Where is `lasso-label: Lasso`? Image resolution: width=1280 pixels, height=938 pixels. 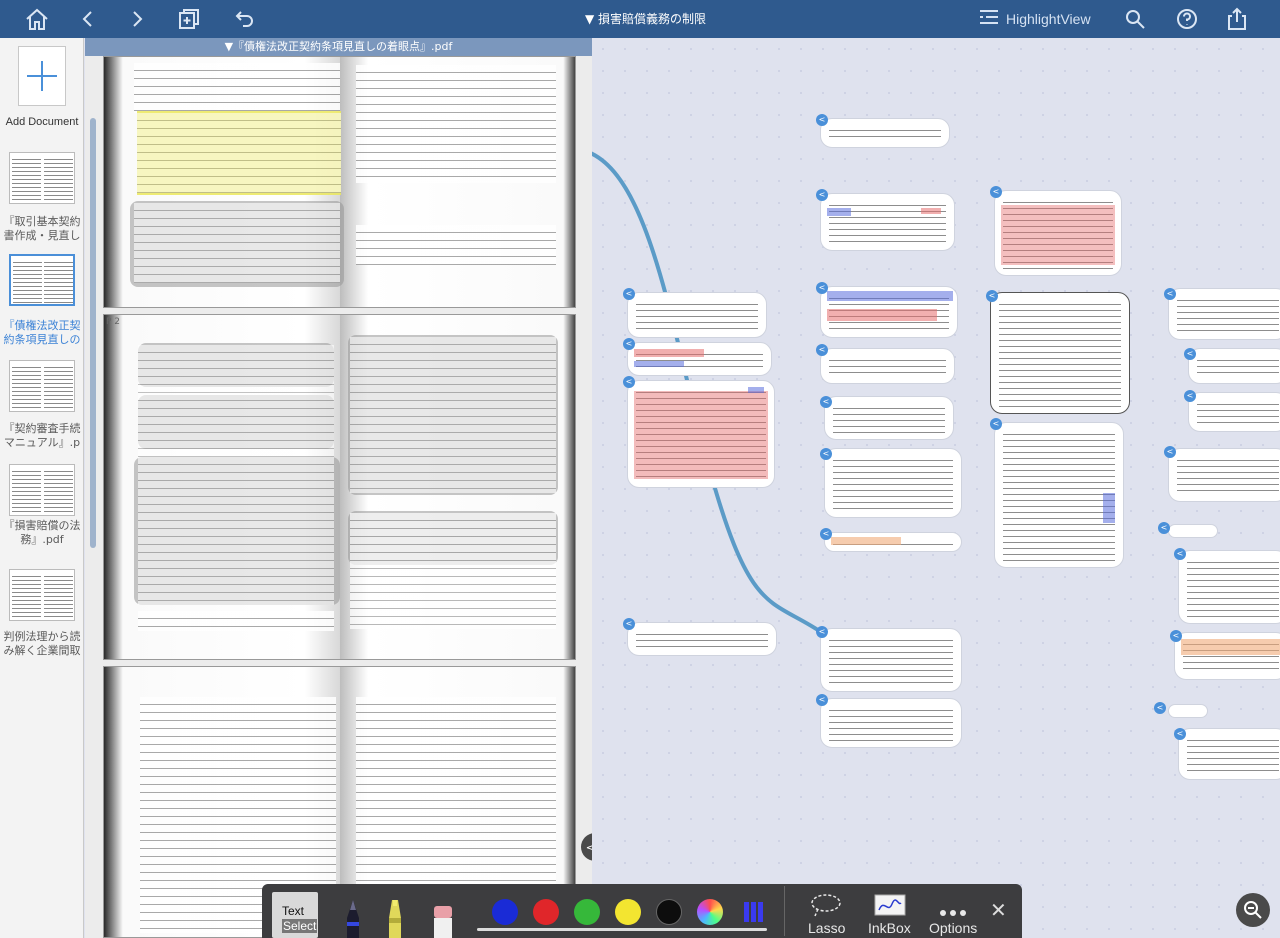
lasso-label: Lasso is located at coordinates (826, 928).